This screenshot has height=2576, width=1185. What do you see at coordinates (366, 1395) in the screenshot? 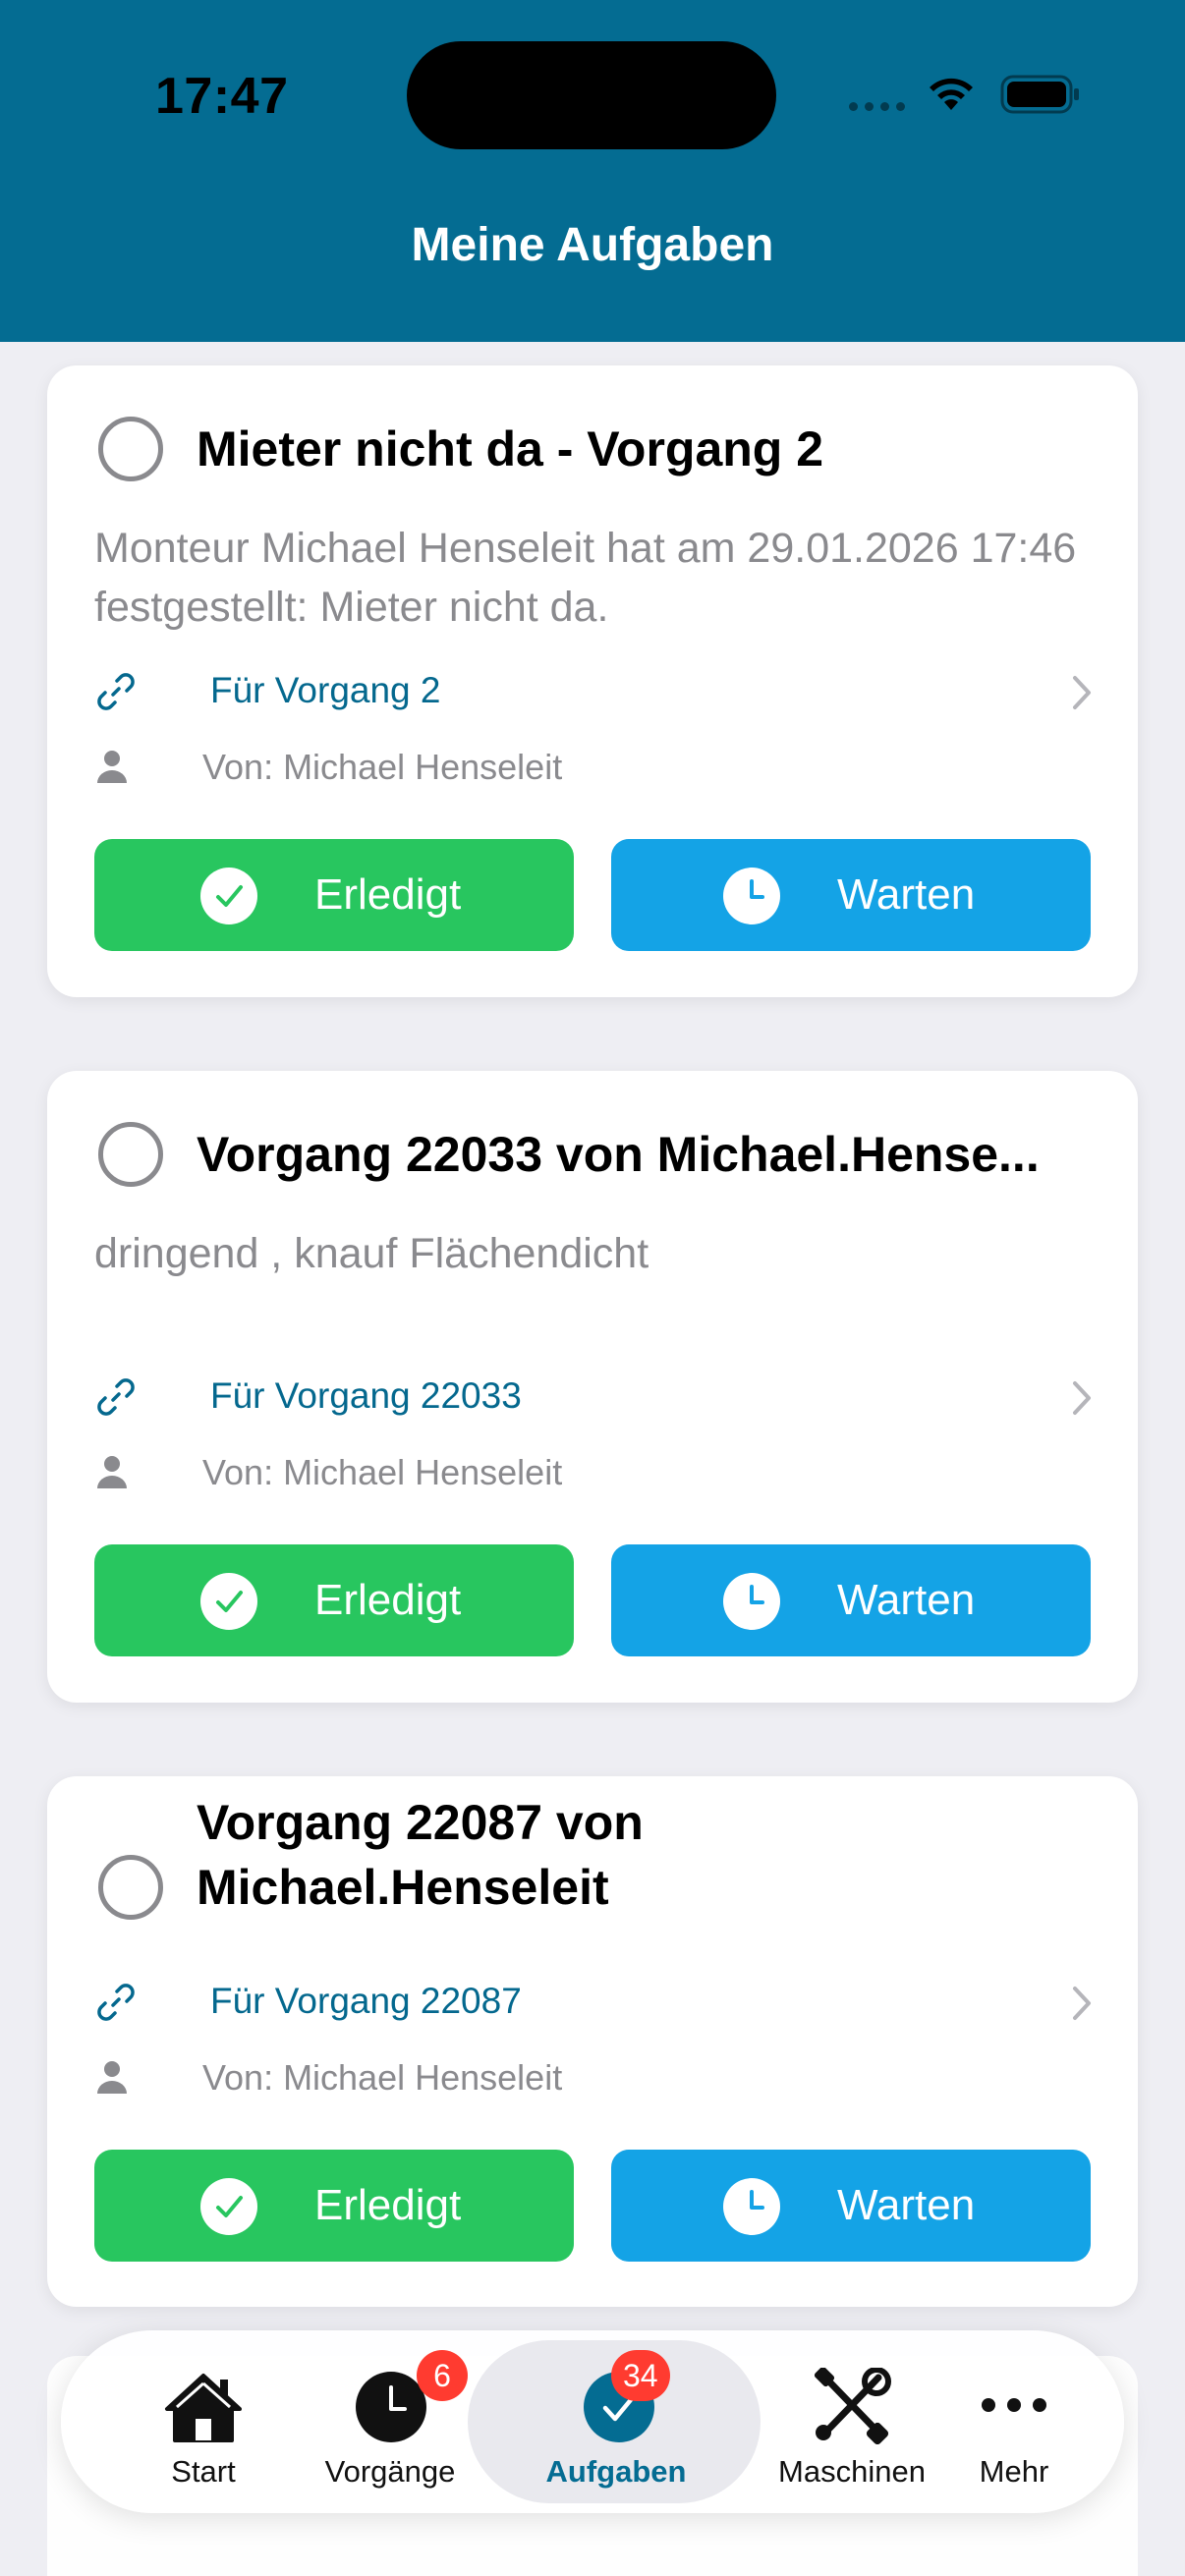
I see `task-link-text: Für Vorgang 22033` at bounding box center [366, 1395].